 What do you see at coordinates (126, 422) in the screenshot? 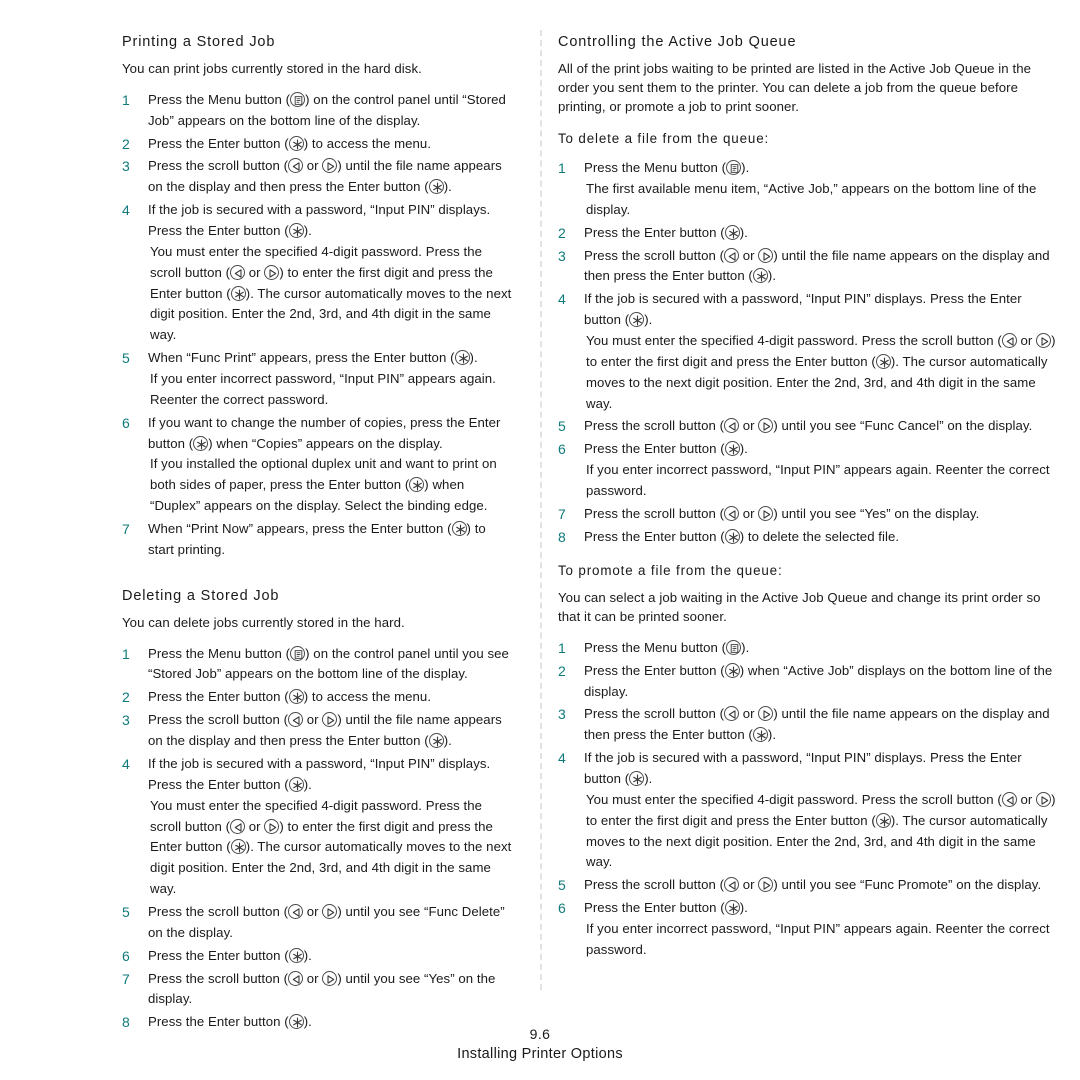
I see `step-number: 6` at bounding box center [126, 422].